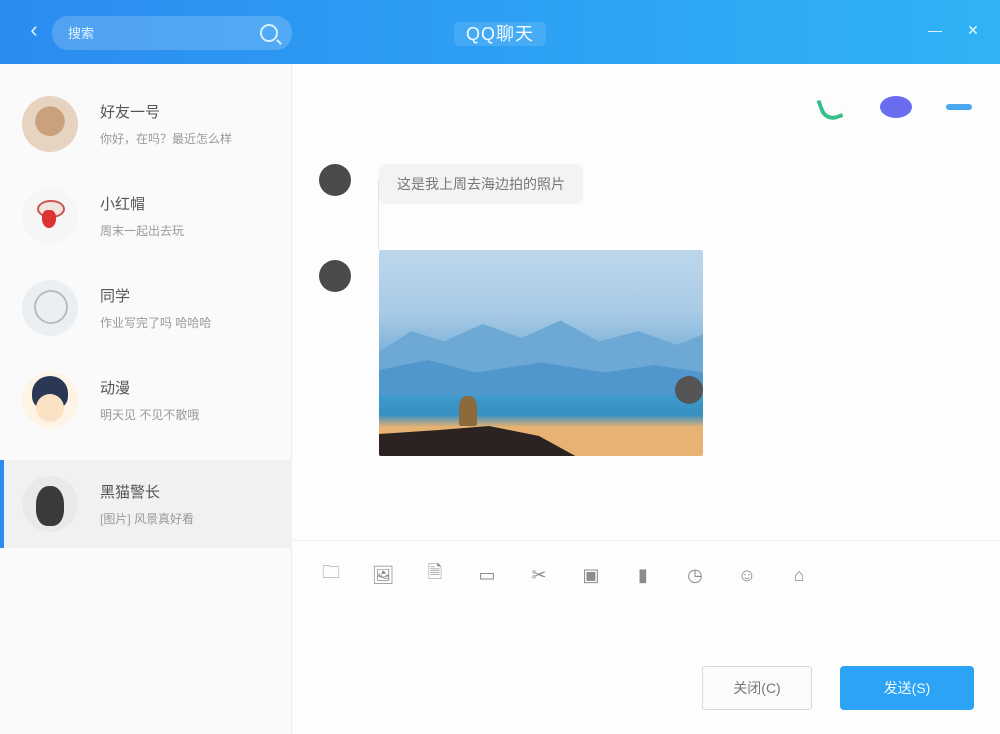 The width and height of the screenshot is (1000, 734). I want to click on emoji-icon: ☺, so click(747, 575).